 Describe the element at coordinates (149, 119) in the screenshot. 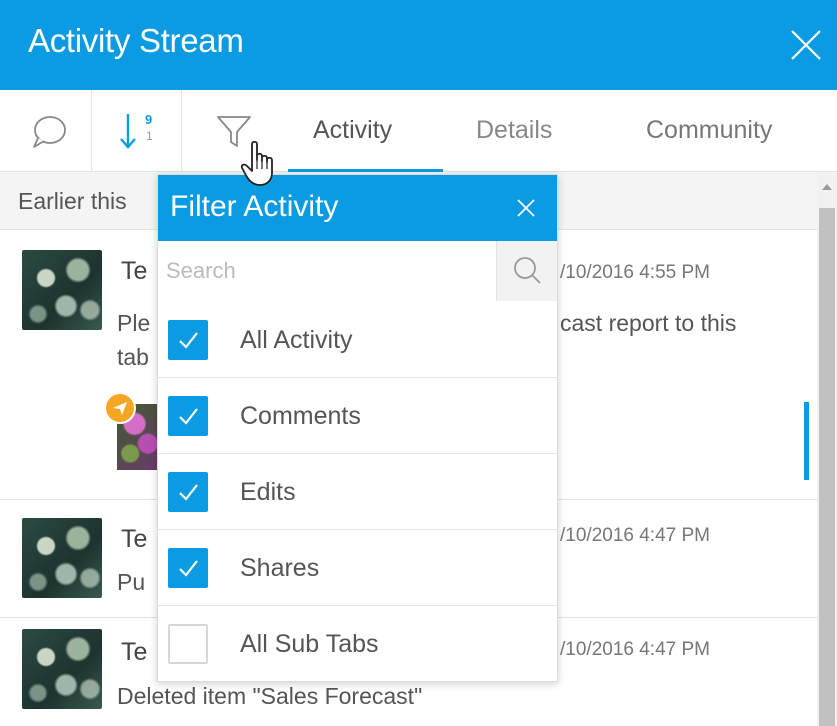

I see `sort-top-digit: 9` at that location.